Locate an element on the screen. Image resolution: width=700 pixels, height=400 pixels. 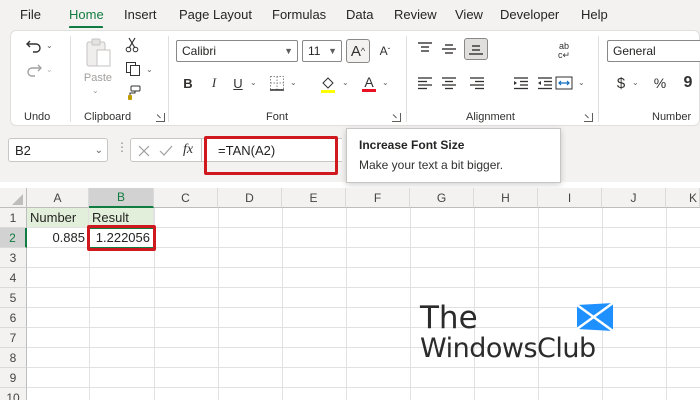
select-all-button is located at coordinates (13, 198).